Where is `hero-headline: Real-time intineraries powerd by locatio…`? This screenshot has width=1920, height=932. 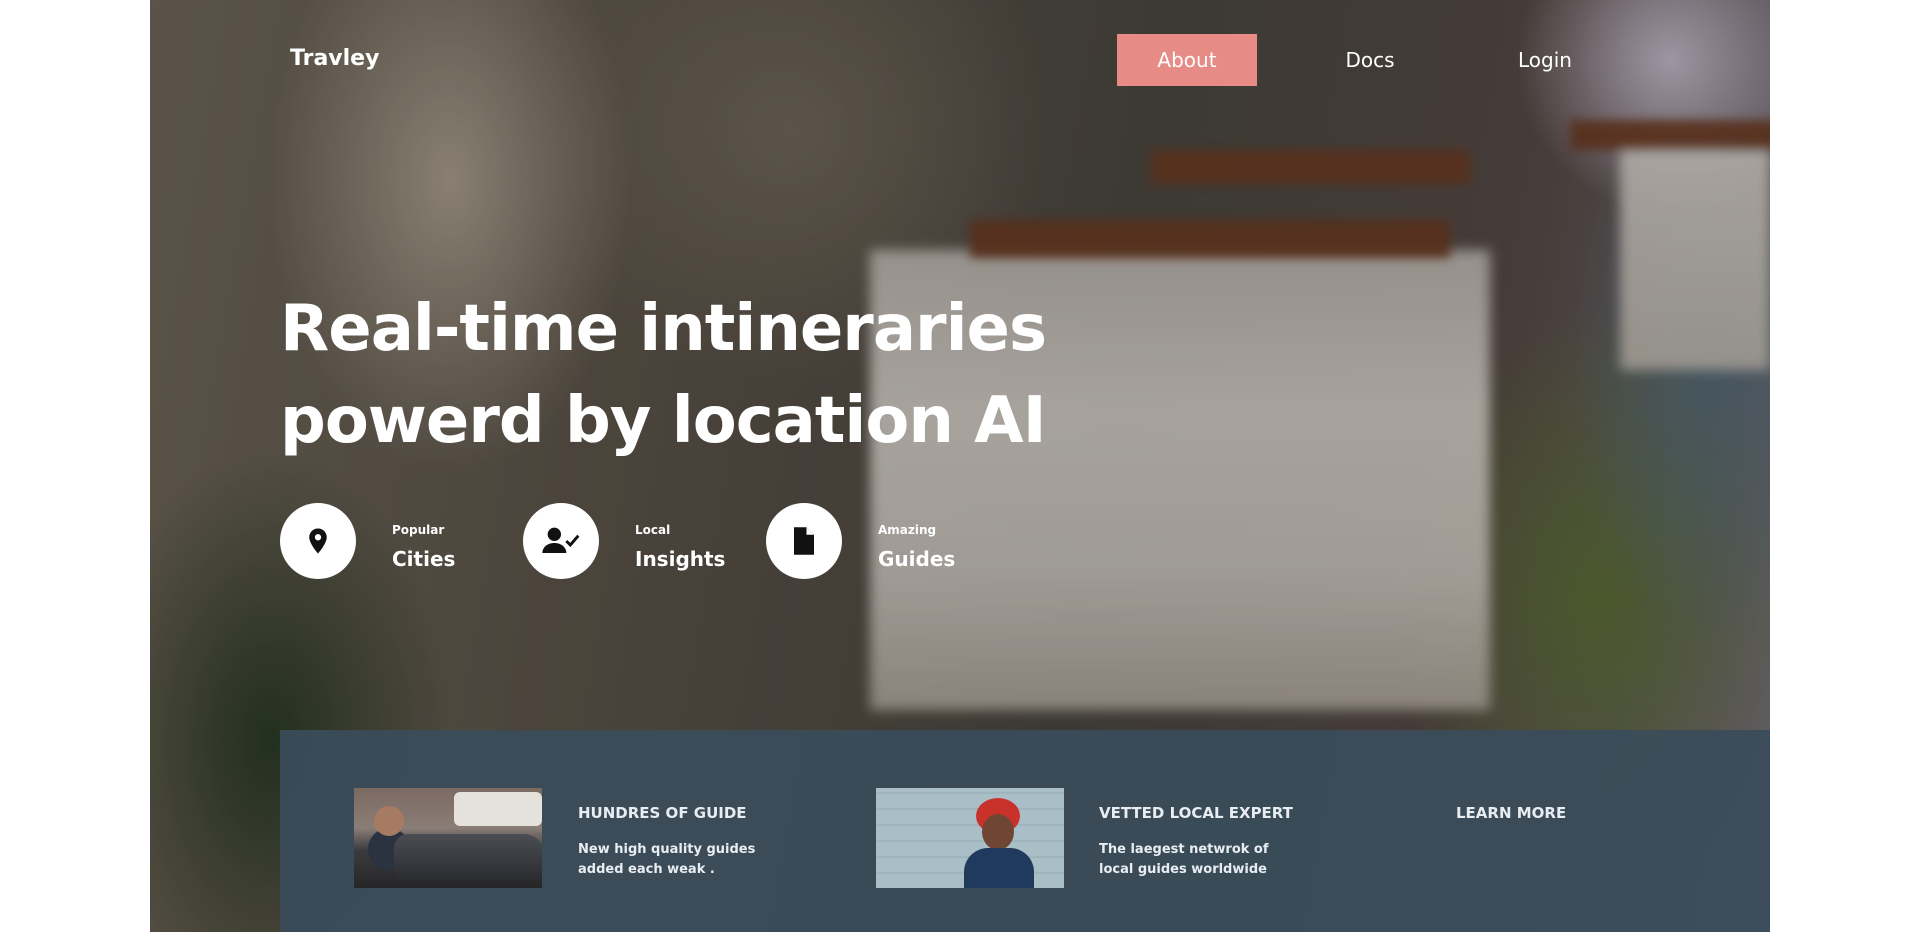 hero-headline: Real-time intineraries powerd by locatio… is located at coordinates (730, 375).